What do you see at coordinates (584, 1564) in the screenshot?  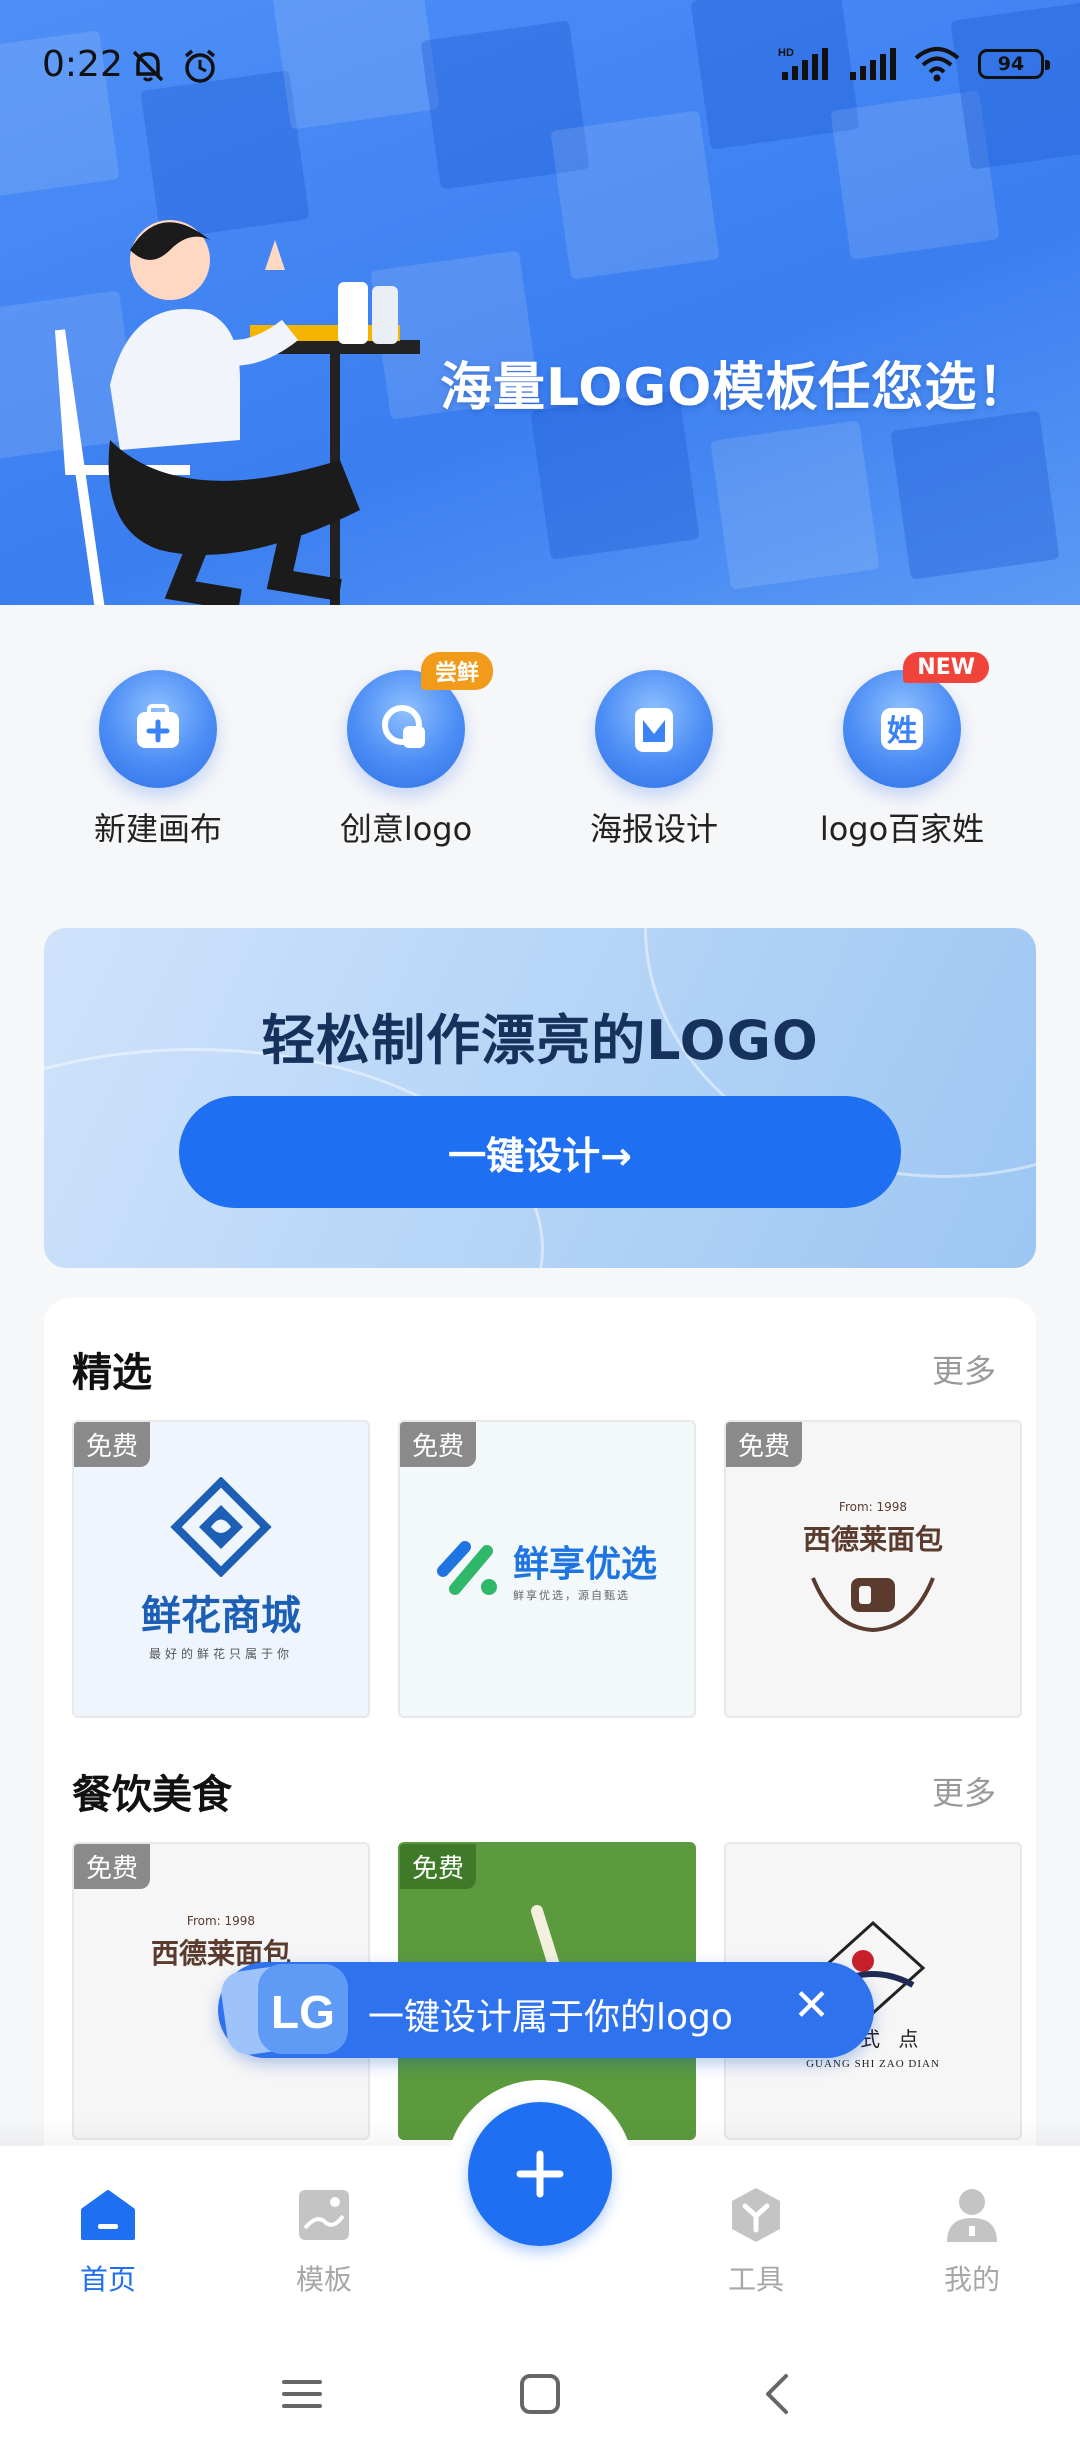 I see `card-logo-name: 鲜享优选` at bounding box center [584, 1564].